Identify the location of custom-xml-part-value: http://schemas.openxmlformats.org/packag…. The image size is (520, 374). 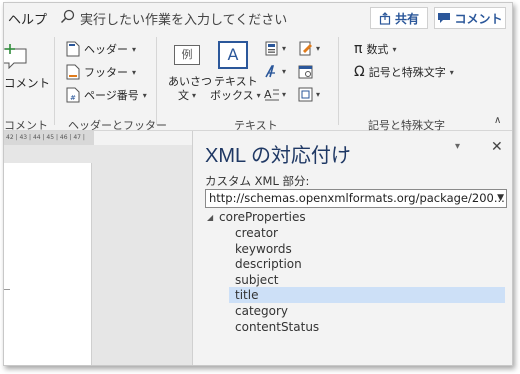
(357, 198).